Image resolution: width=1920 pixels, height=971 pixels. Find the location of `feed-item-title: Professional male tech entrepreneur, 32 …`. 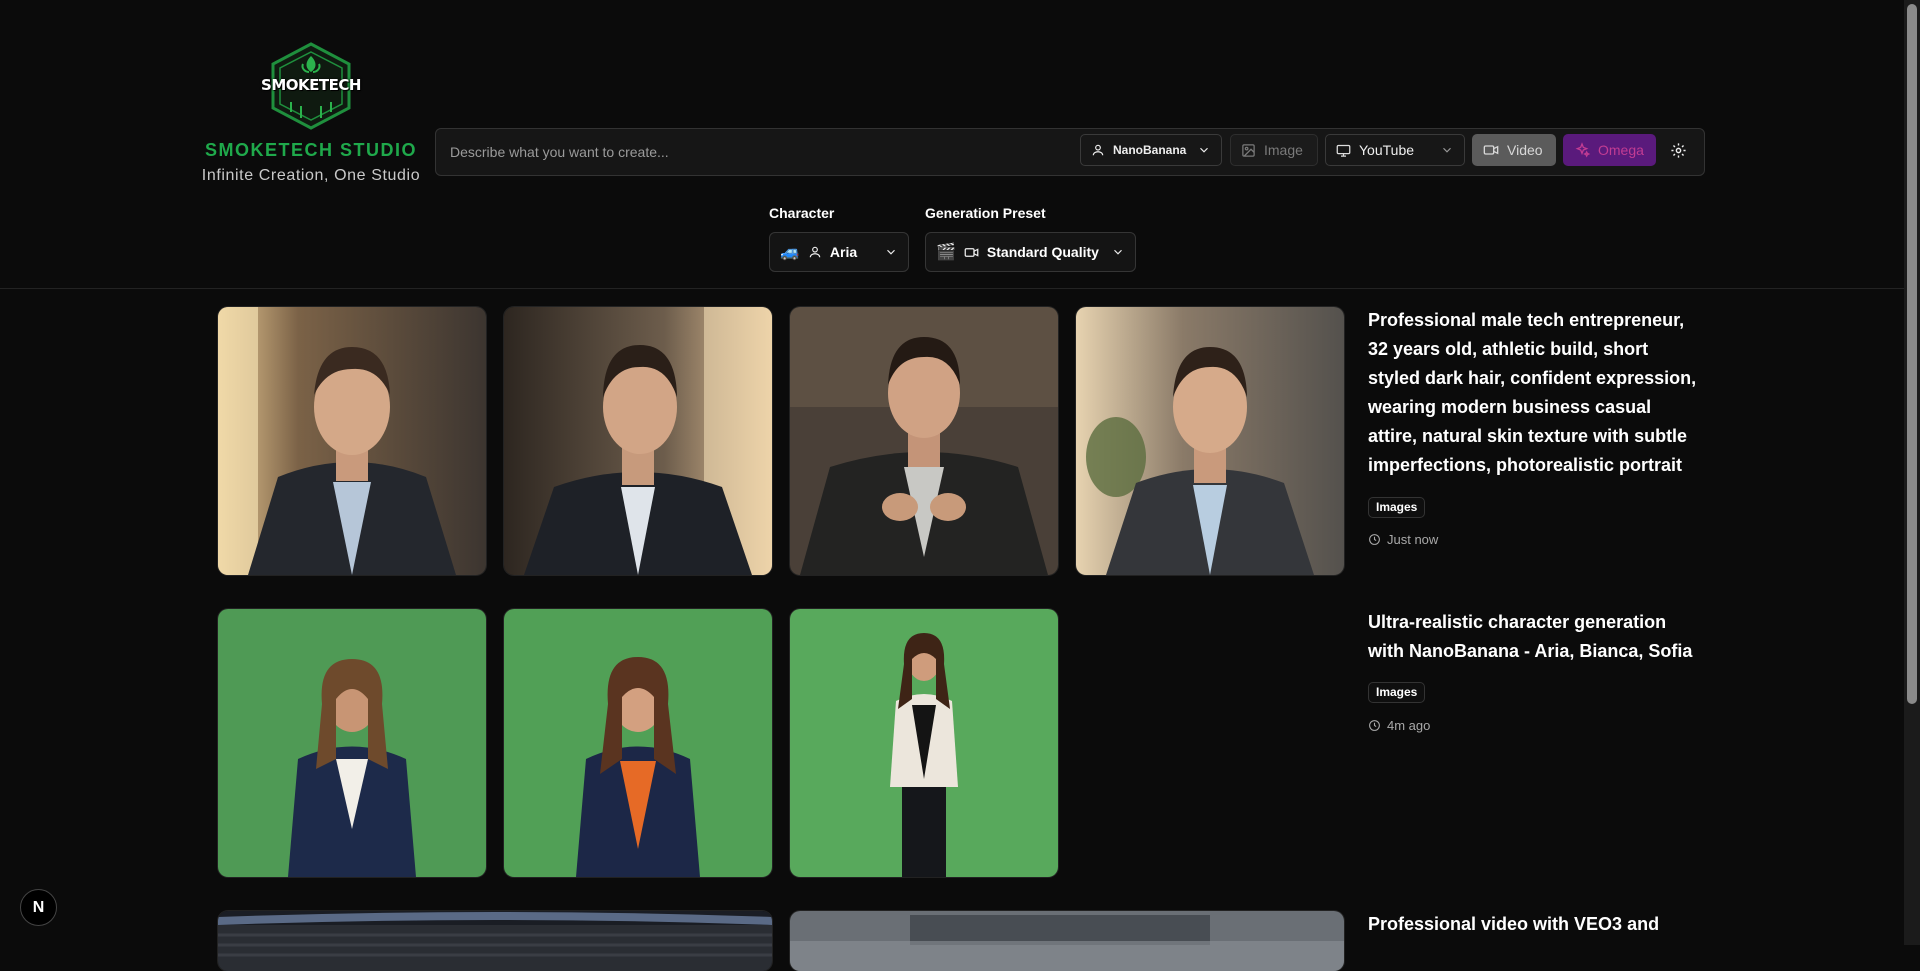

feed-item-title: Professional male tech entrepreneur, 32 … is located at coordinates (1532, 392).